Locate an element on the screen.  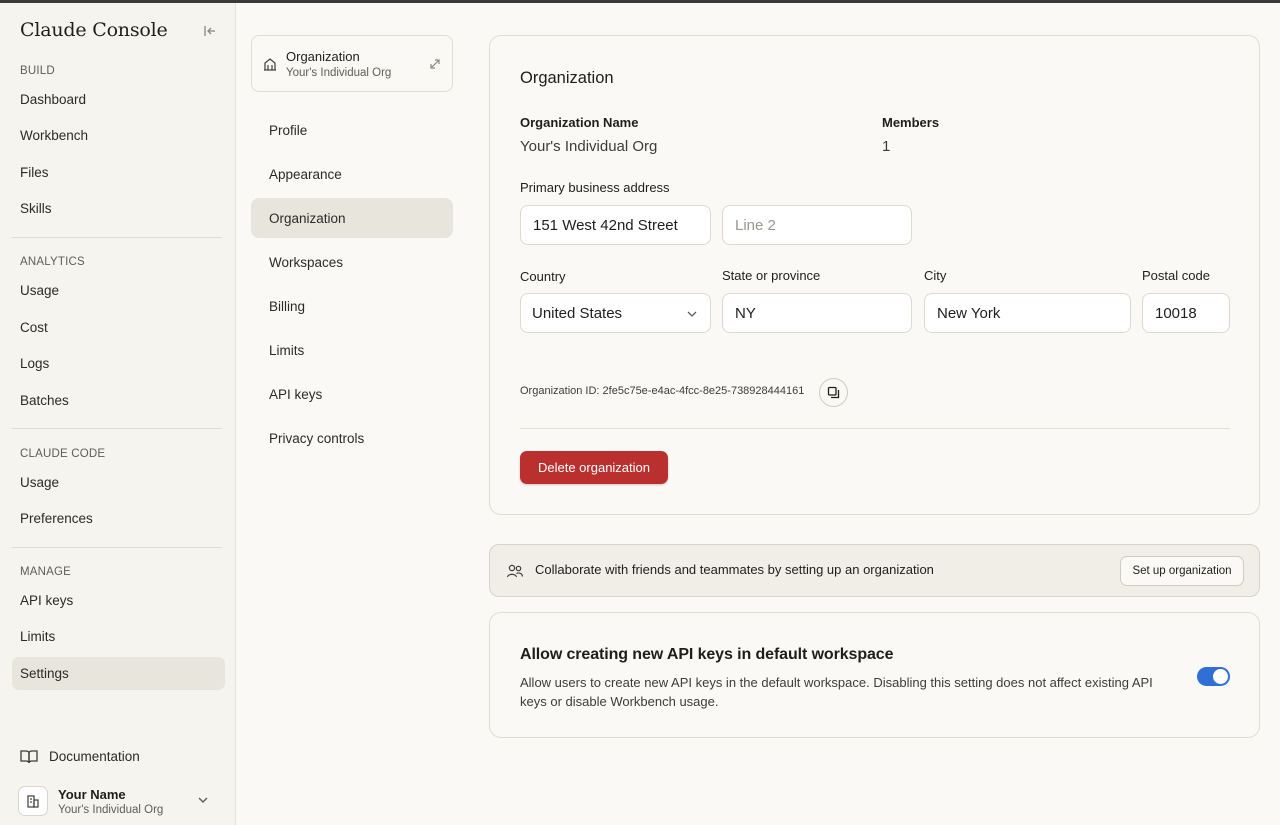
city-label: City is located at coordinates (935, 275).